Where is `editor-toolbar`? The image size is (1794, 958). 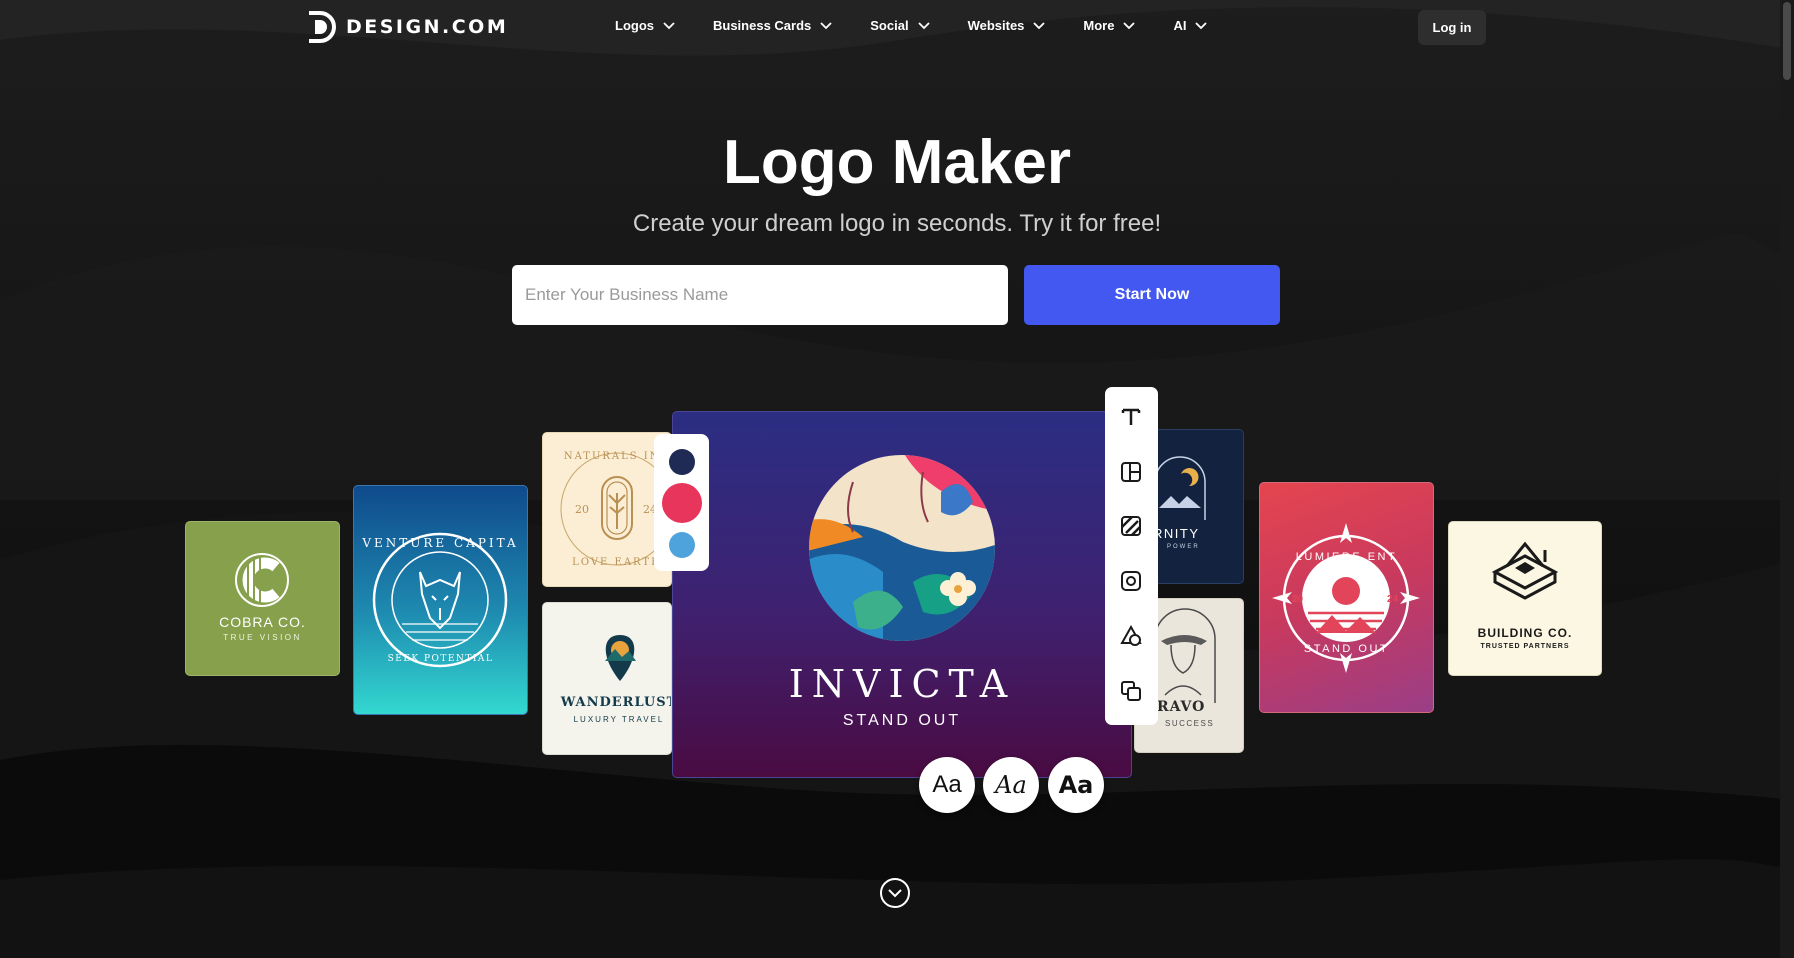
editor-toolbar is located at coordinates (1131, 556).